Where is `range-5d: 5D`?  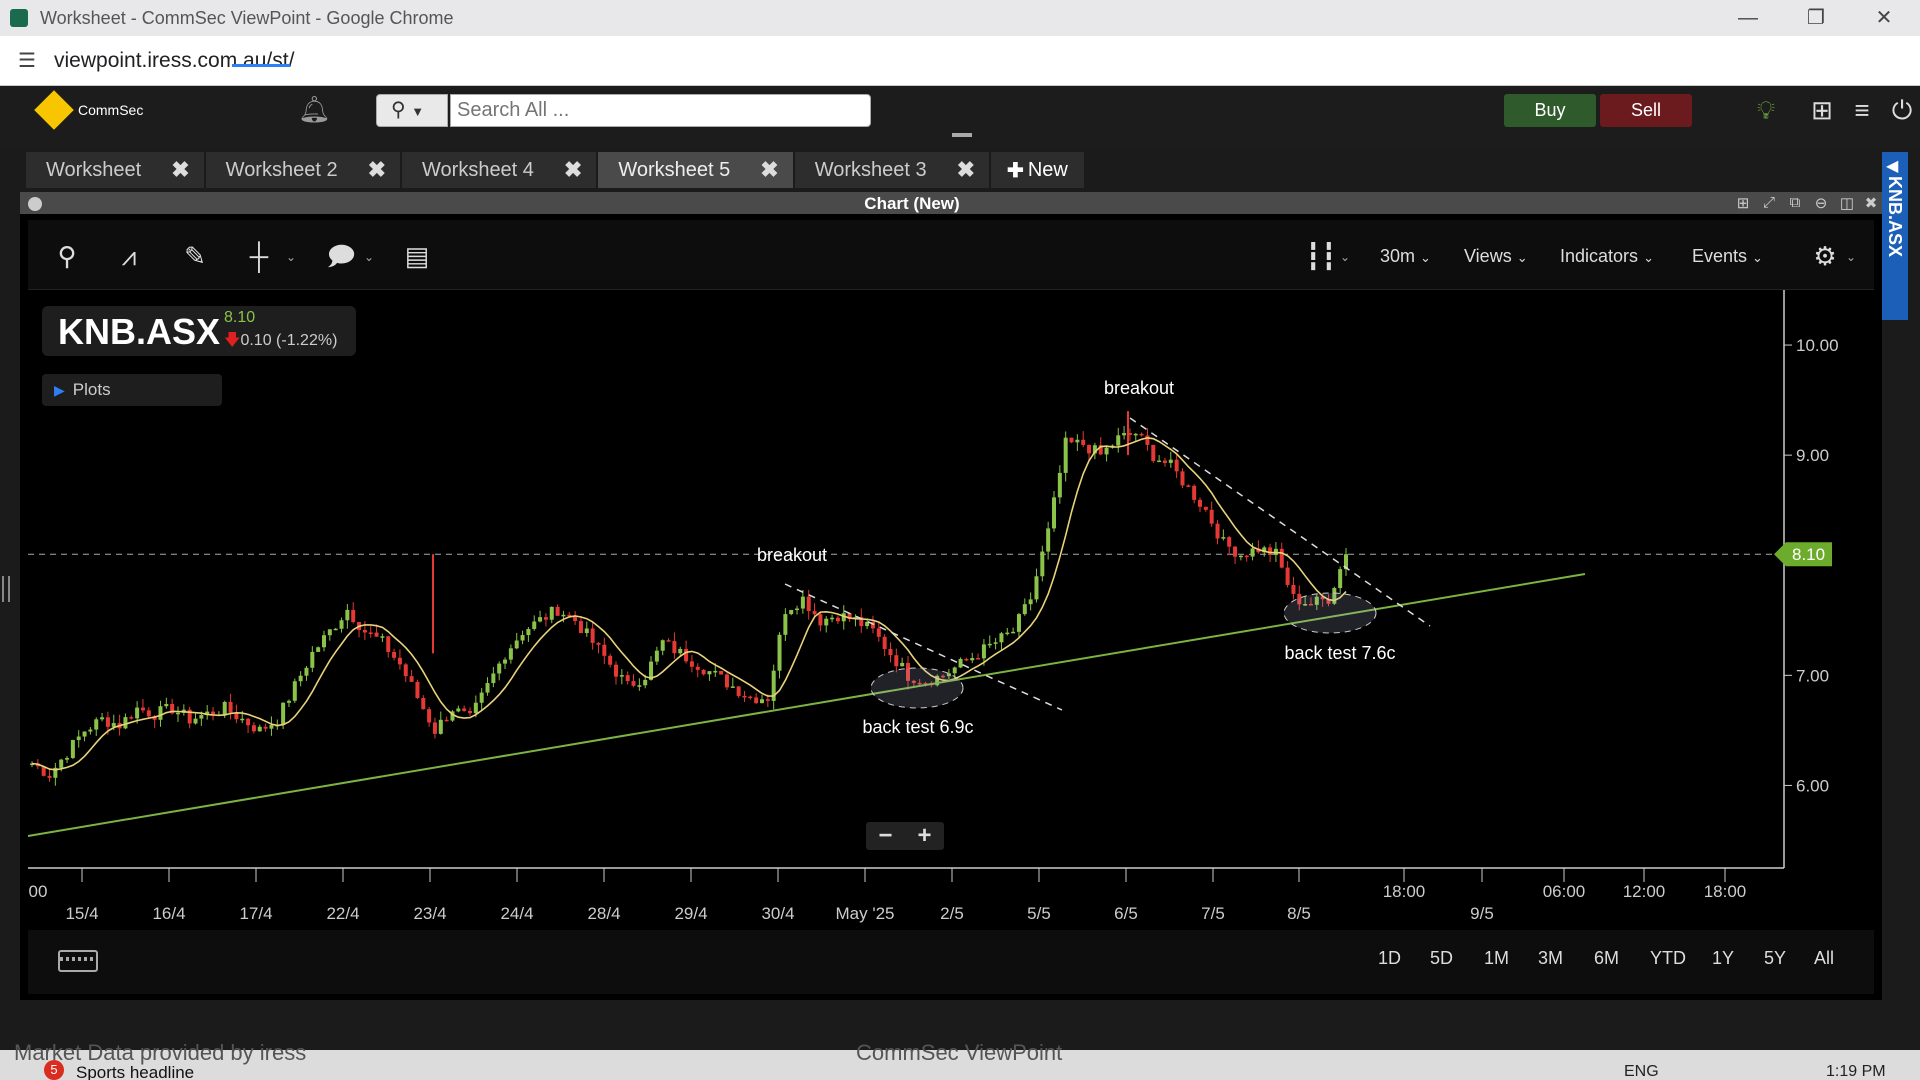 range-5d: 5D is located at coordinates (1441, 958).